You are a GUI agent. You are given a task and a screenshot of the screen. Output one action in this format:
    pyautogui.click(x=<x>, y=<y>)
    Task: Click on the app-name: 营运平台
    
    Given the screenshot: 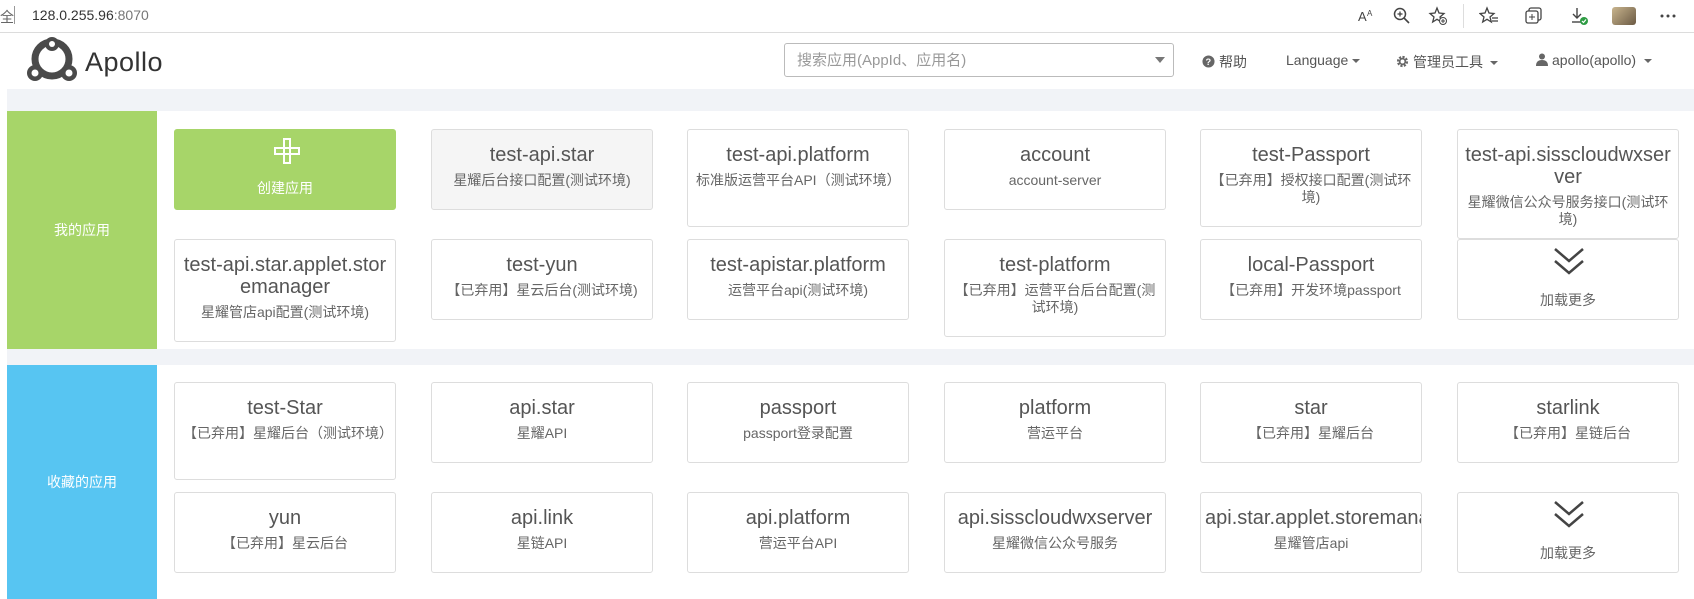 What is the action you would take?
    pyautogui.click(x=1055, y=433)
    